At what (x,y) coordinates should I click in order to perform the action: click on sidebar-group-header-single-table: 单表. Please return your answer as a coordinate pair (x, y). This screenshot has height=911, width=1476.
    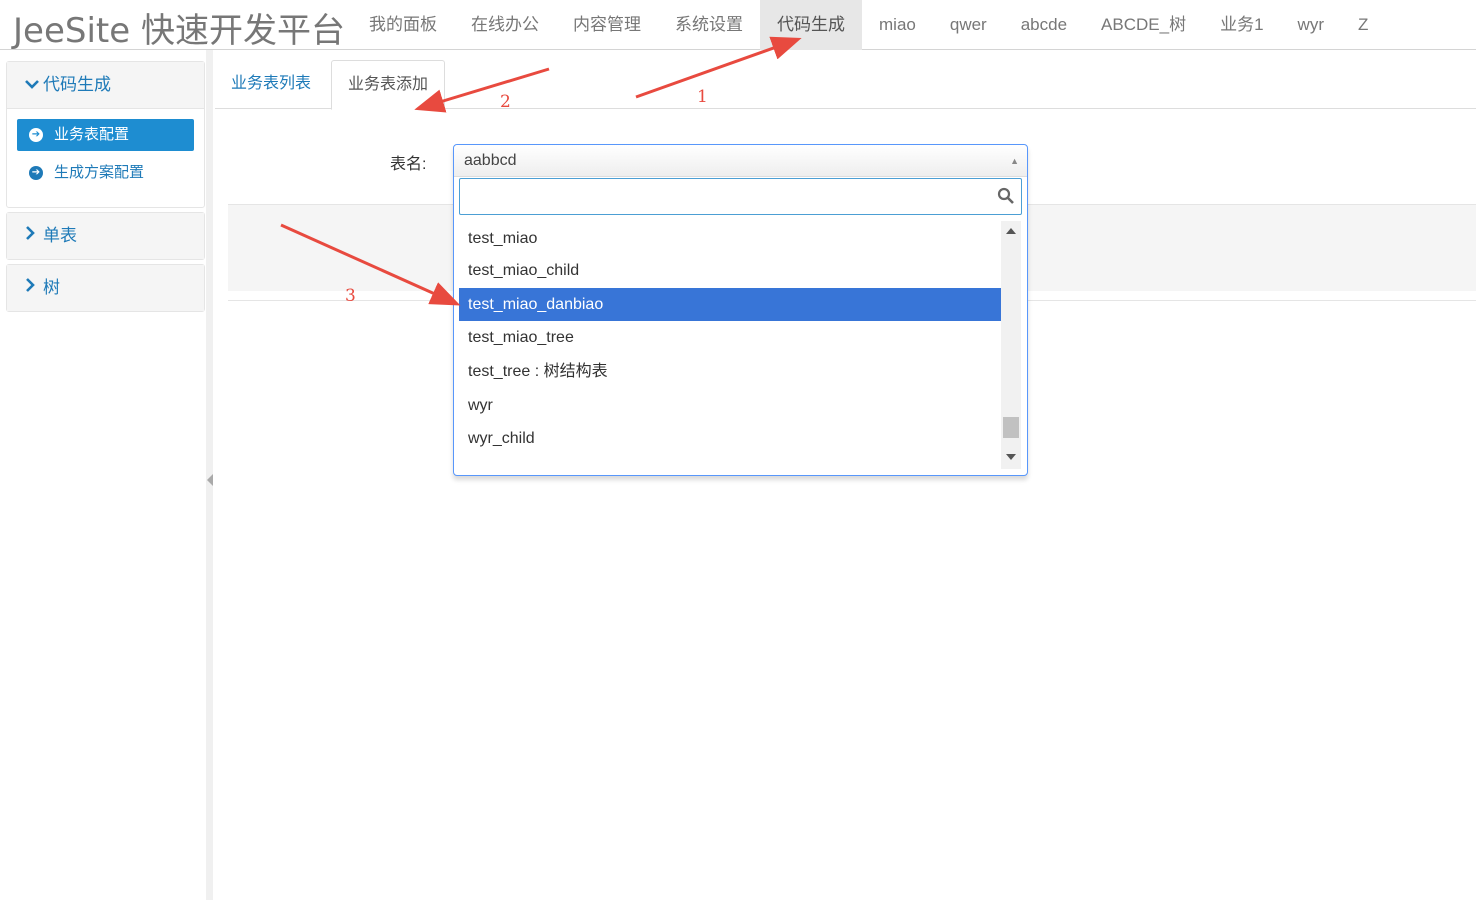
    Looking at the image, I should click on (105, 236).